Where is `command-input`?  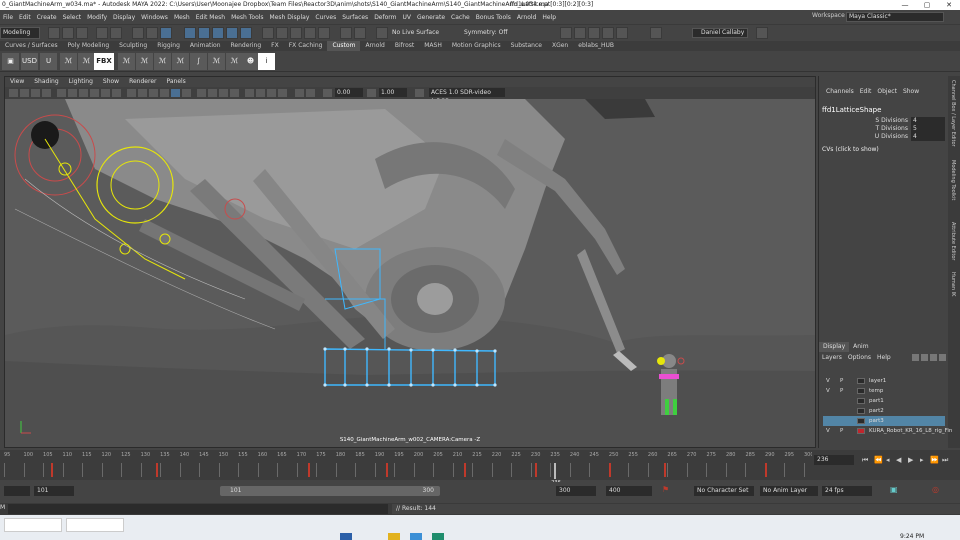 command-input is located at coordinates (198, 509).